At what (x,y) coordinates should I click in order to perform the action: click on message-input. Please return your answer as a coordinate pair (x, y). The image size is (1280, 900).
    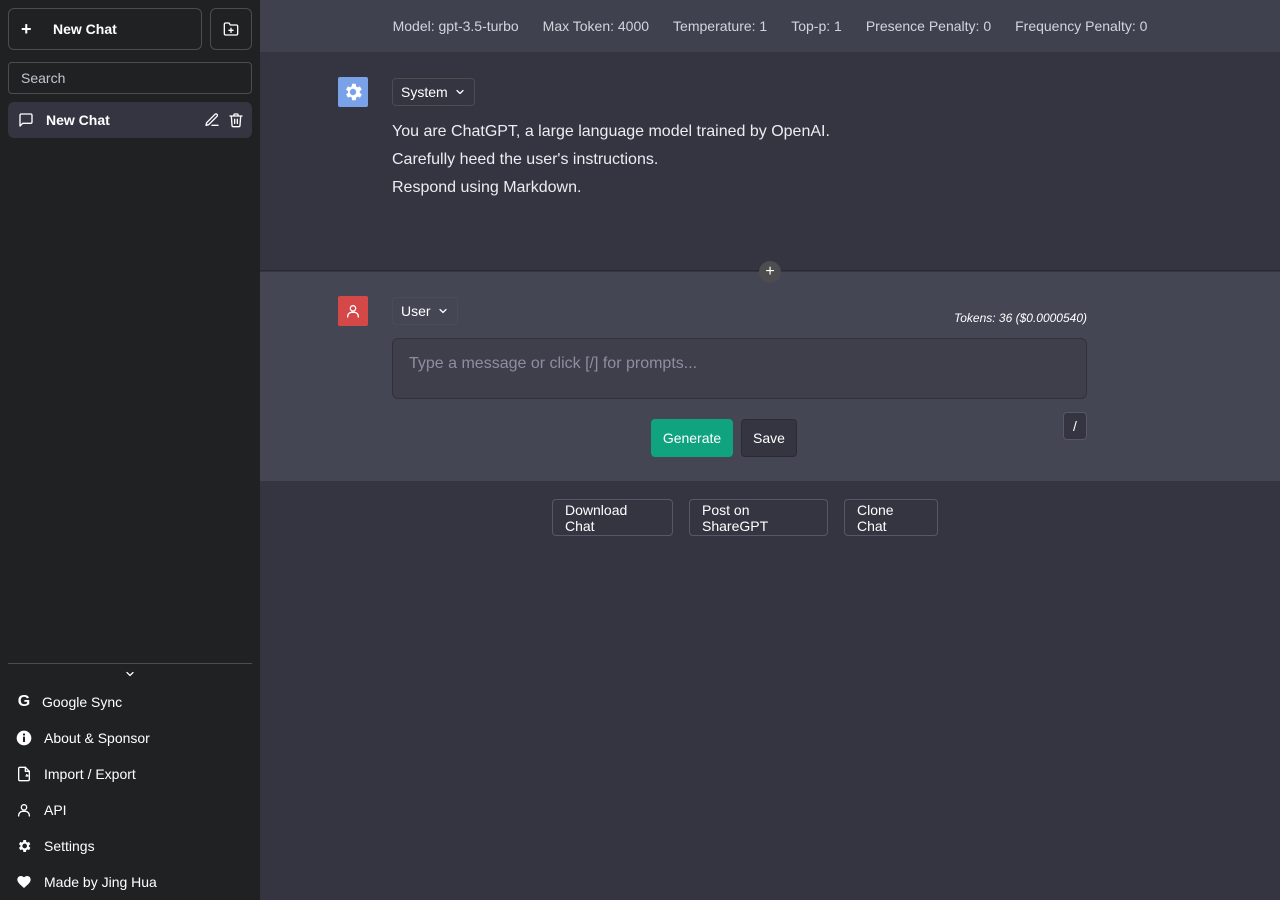
    Looking at the image, I should click on (739, 368).